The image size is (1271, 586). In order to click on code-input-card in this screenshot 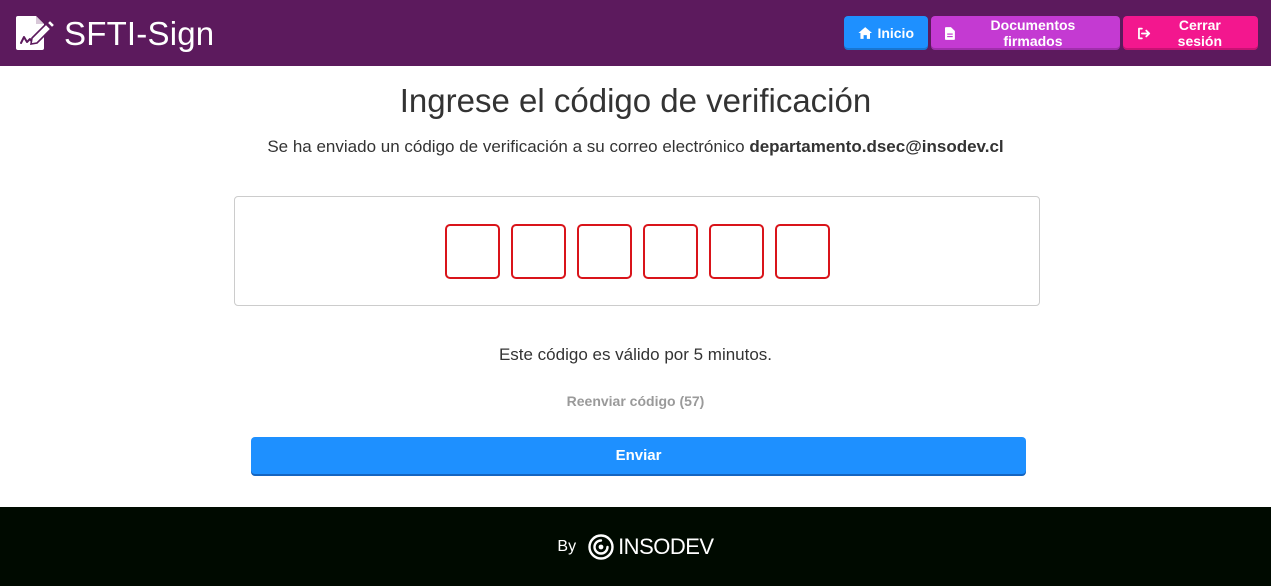, I will do `click(637, 251)`.